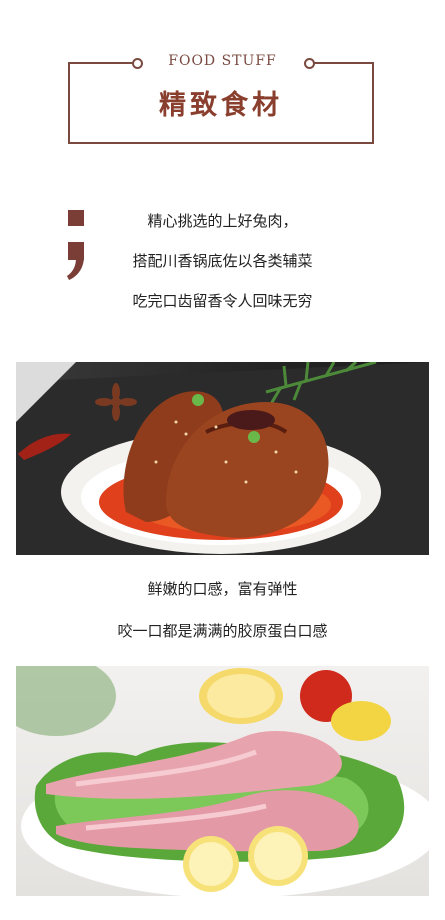 The height and width of the screenshot is (920, 445). Describe the element at coordinates (222, 61) in the screenshot. I see `header-label-en: FOOD STUFF` at that location.